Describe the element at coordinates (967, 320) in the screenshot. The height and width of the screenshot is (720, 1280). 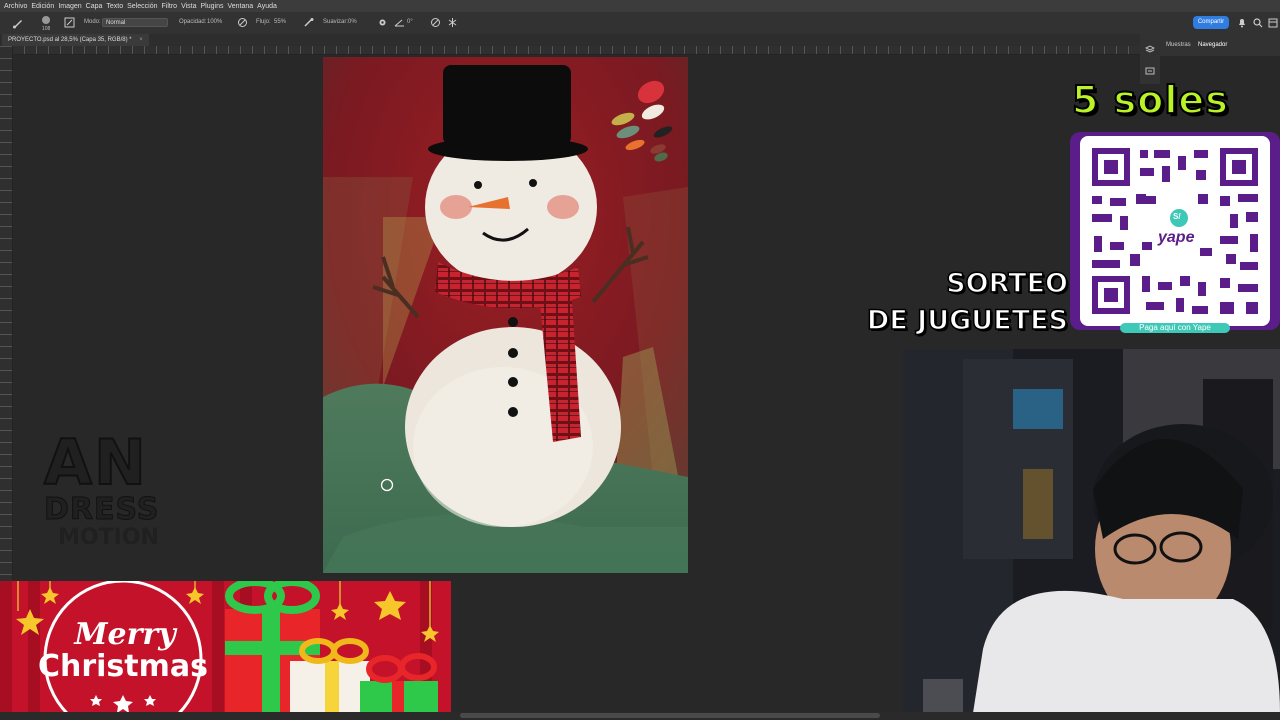
I see `raffle-title-line2: DE JUGUETES` at that location.